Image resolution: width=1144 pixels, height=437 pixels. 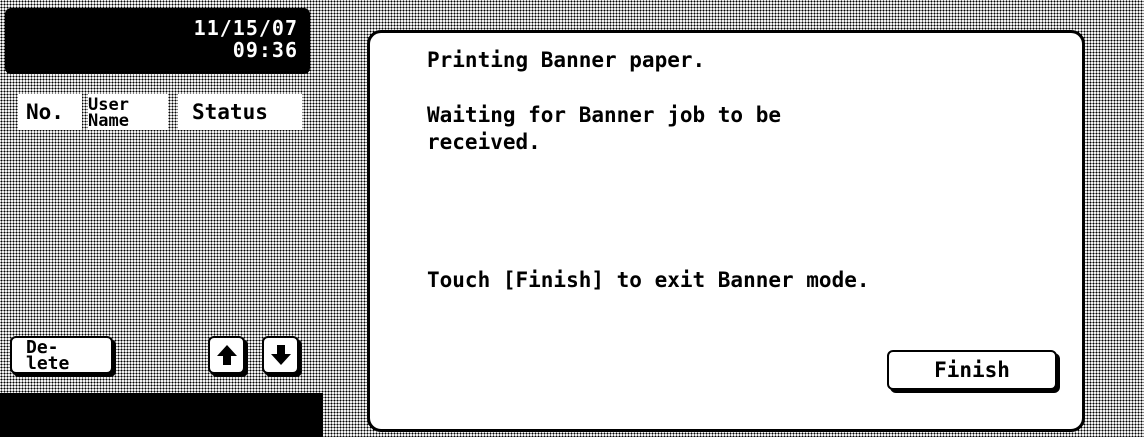 What do you see at coordinates (48, 363) in the screenshot?
I see `delete-button-label-line2: lete` at bounding box center [48, 363].